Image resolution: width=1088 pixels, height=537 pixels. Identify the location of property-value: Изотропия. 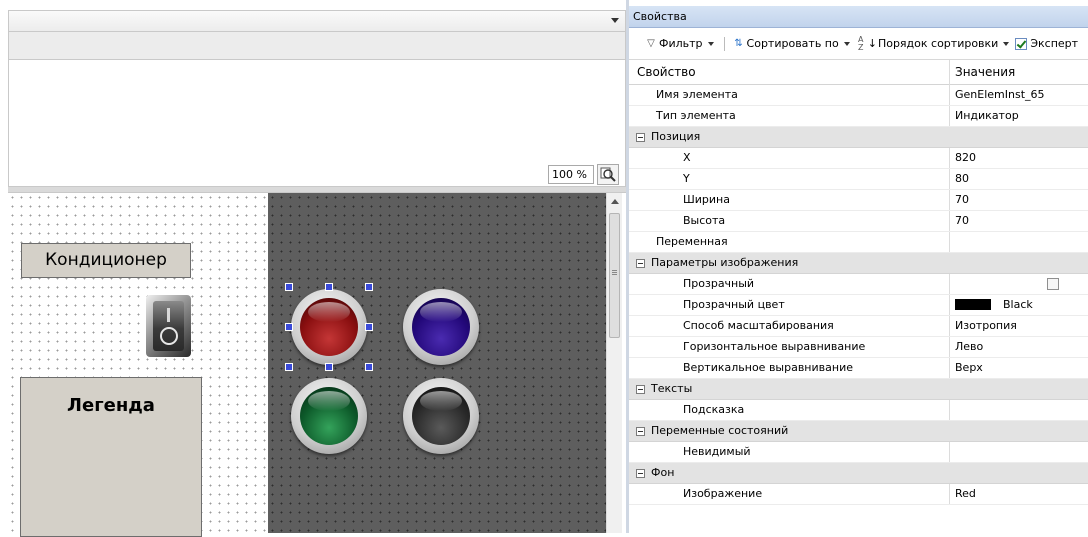
(1019, 326).